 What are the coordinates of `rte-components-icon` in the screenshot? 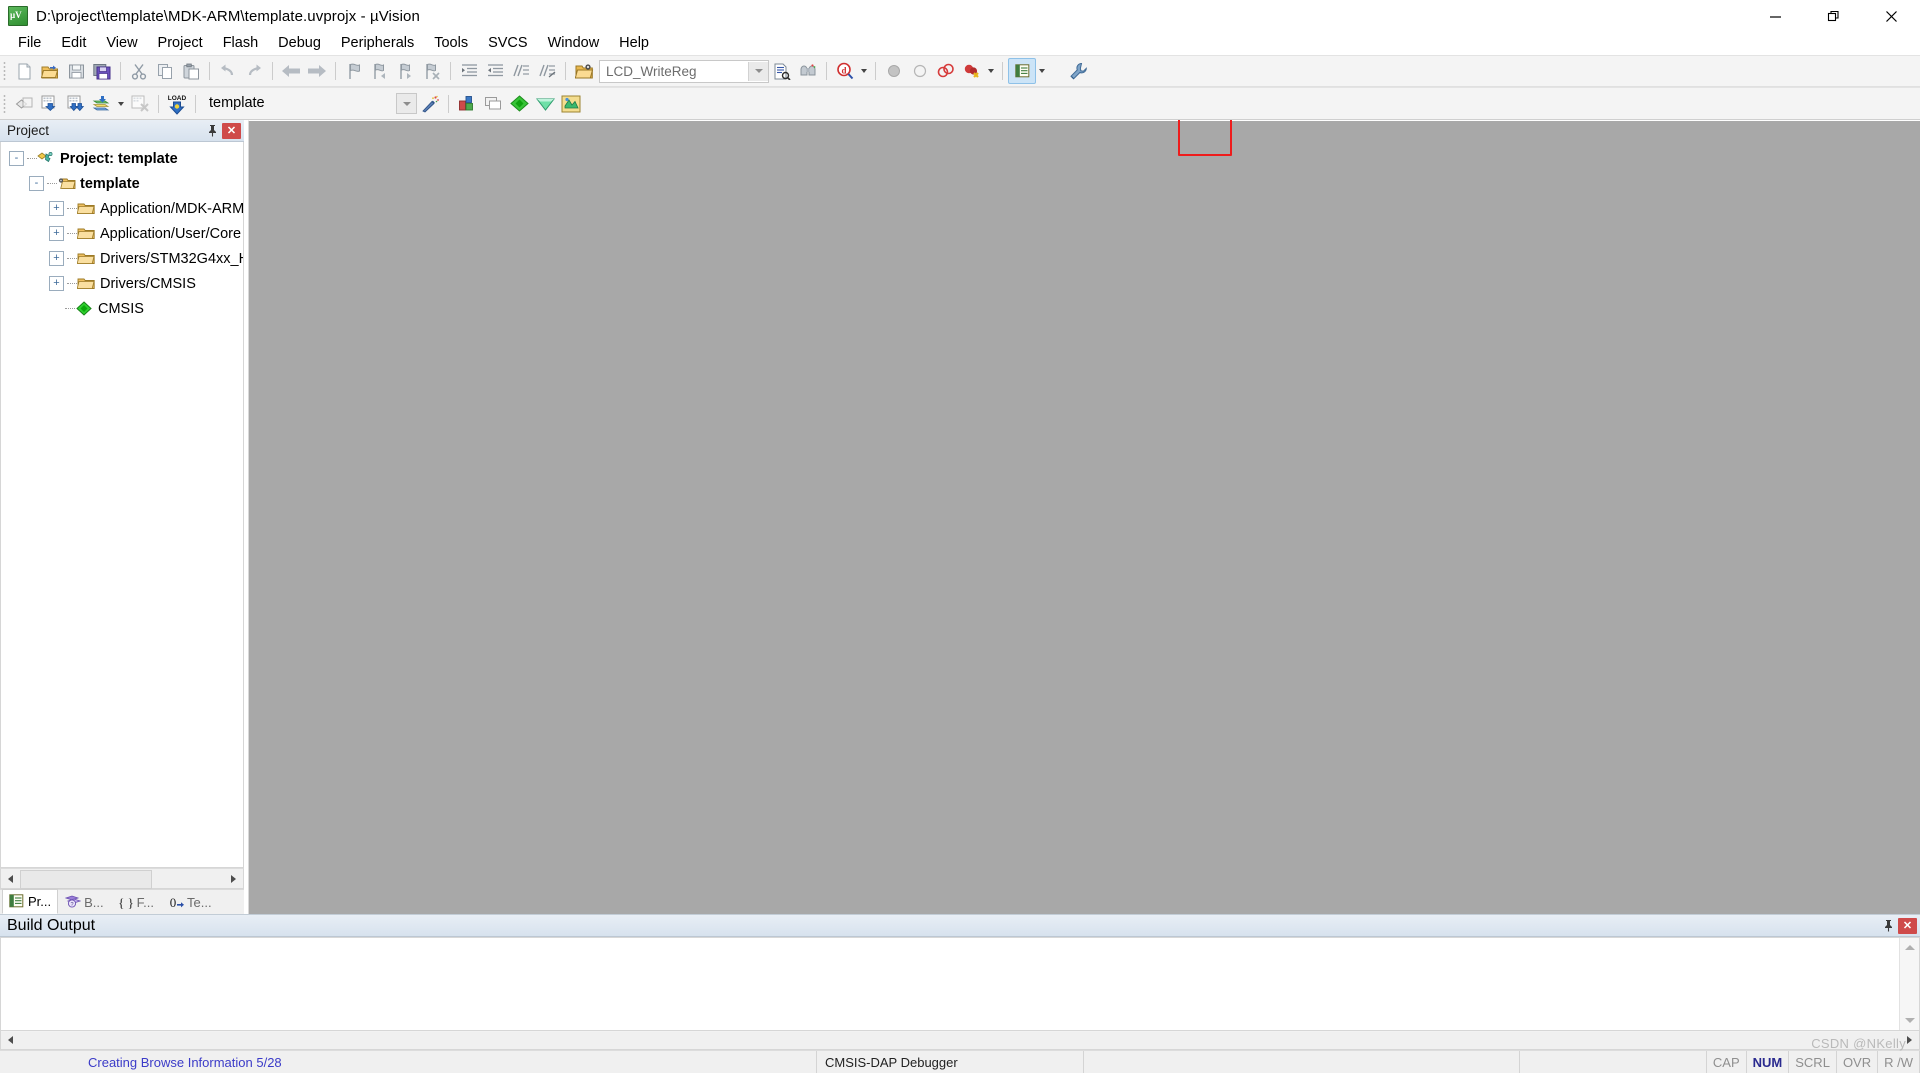 It's located at (571, 104).